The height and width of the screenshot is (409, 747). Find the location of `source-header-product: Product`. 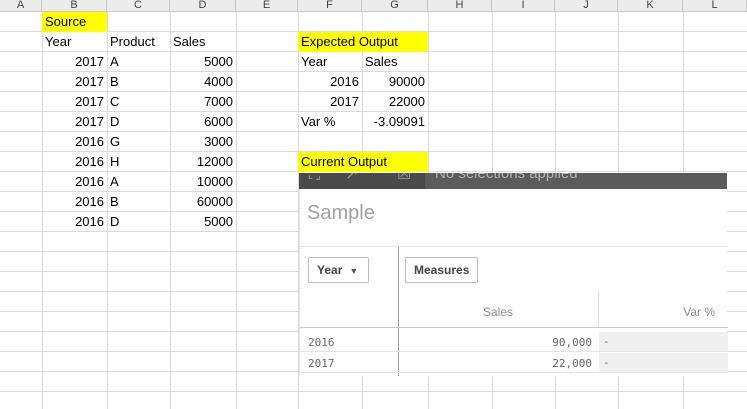

source-header-product: Product is located at coordinates (138, 42).